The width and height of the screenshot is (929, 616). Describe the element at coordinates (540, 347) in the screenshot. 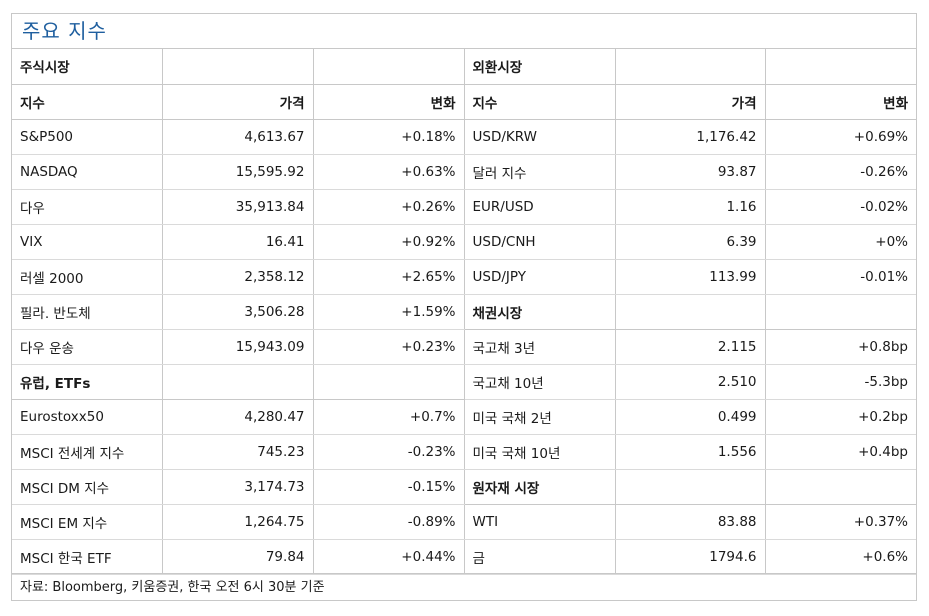

I see `index-name-cell: 국고채 3년` at that location.